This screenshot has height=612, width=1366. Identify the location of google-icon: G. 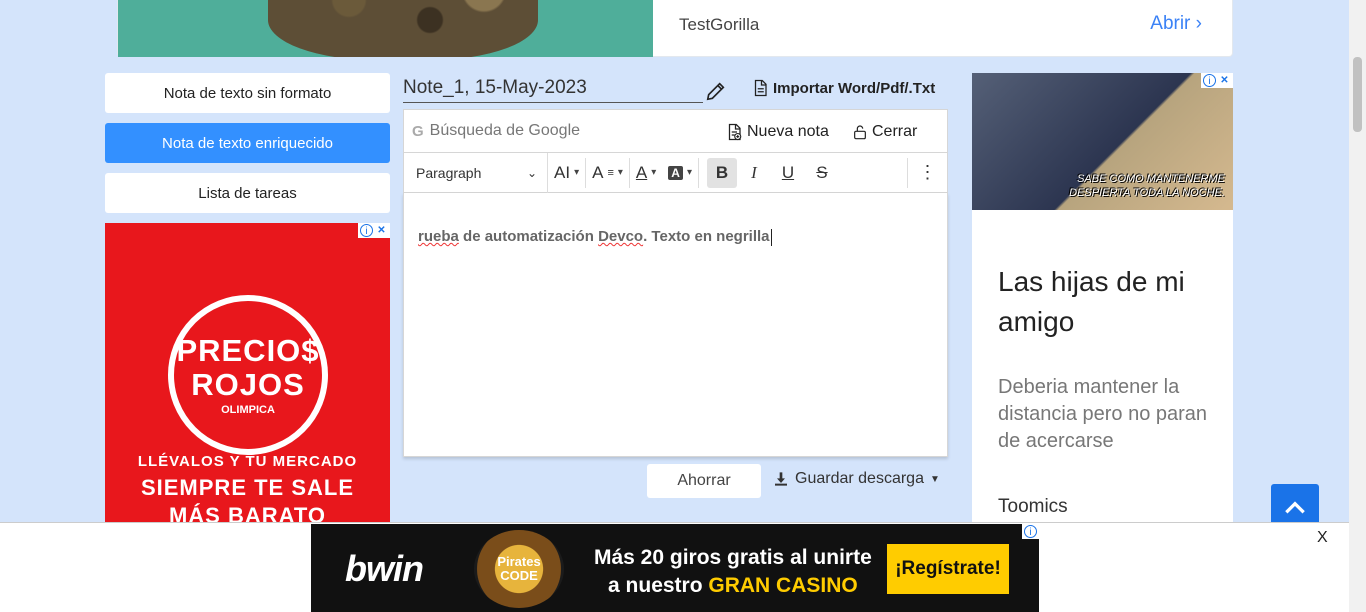
(418, 131).